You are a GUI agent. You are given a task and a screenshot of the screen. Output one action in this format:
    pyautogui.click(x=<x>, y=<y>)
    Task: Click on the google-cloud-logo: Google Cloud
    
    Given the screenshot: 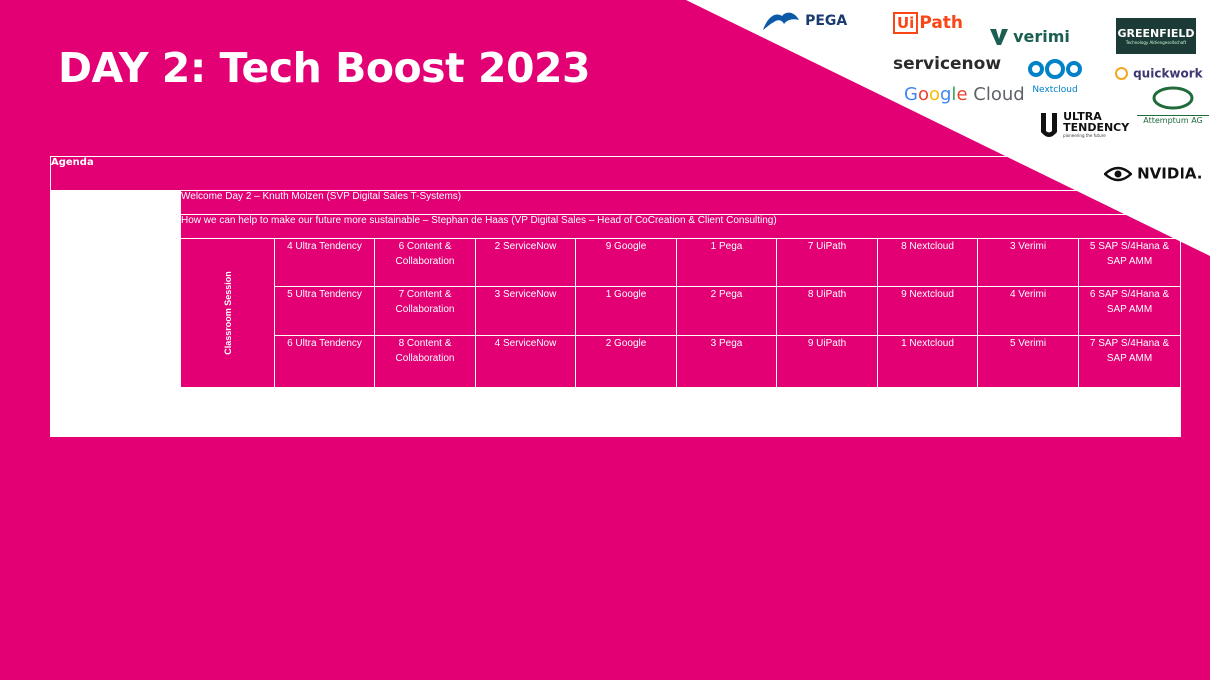 What is the action you would take?
    pyautogui.click(x=964, y=94)
    